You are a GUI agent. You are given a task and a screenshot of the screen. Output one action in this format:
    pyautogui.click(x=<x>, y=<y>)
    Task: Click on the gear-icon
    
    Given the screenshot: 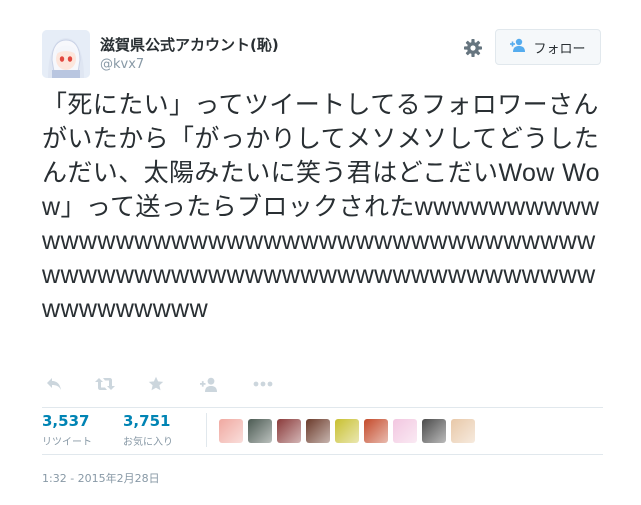 What is the action you would take?
    pyautogui.click(x=473, y=48)
    